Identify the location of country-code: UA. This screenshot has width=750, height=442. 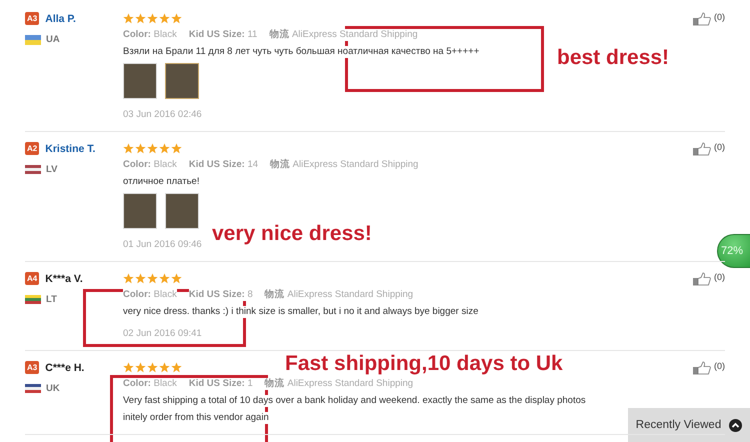
(53, 39).